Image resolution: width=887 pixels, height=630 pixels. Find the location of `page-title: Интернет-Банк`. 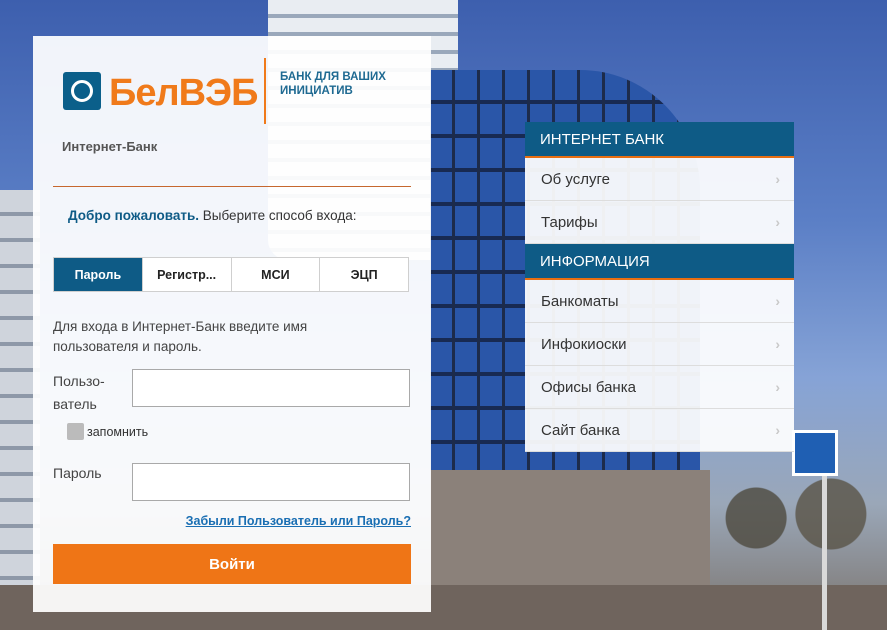

page-title: Интернет-Банк is located at coordinates (110, 146).